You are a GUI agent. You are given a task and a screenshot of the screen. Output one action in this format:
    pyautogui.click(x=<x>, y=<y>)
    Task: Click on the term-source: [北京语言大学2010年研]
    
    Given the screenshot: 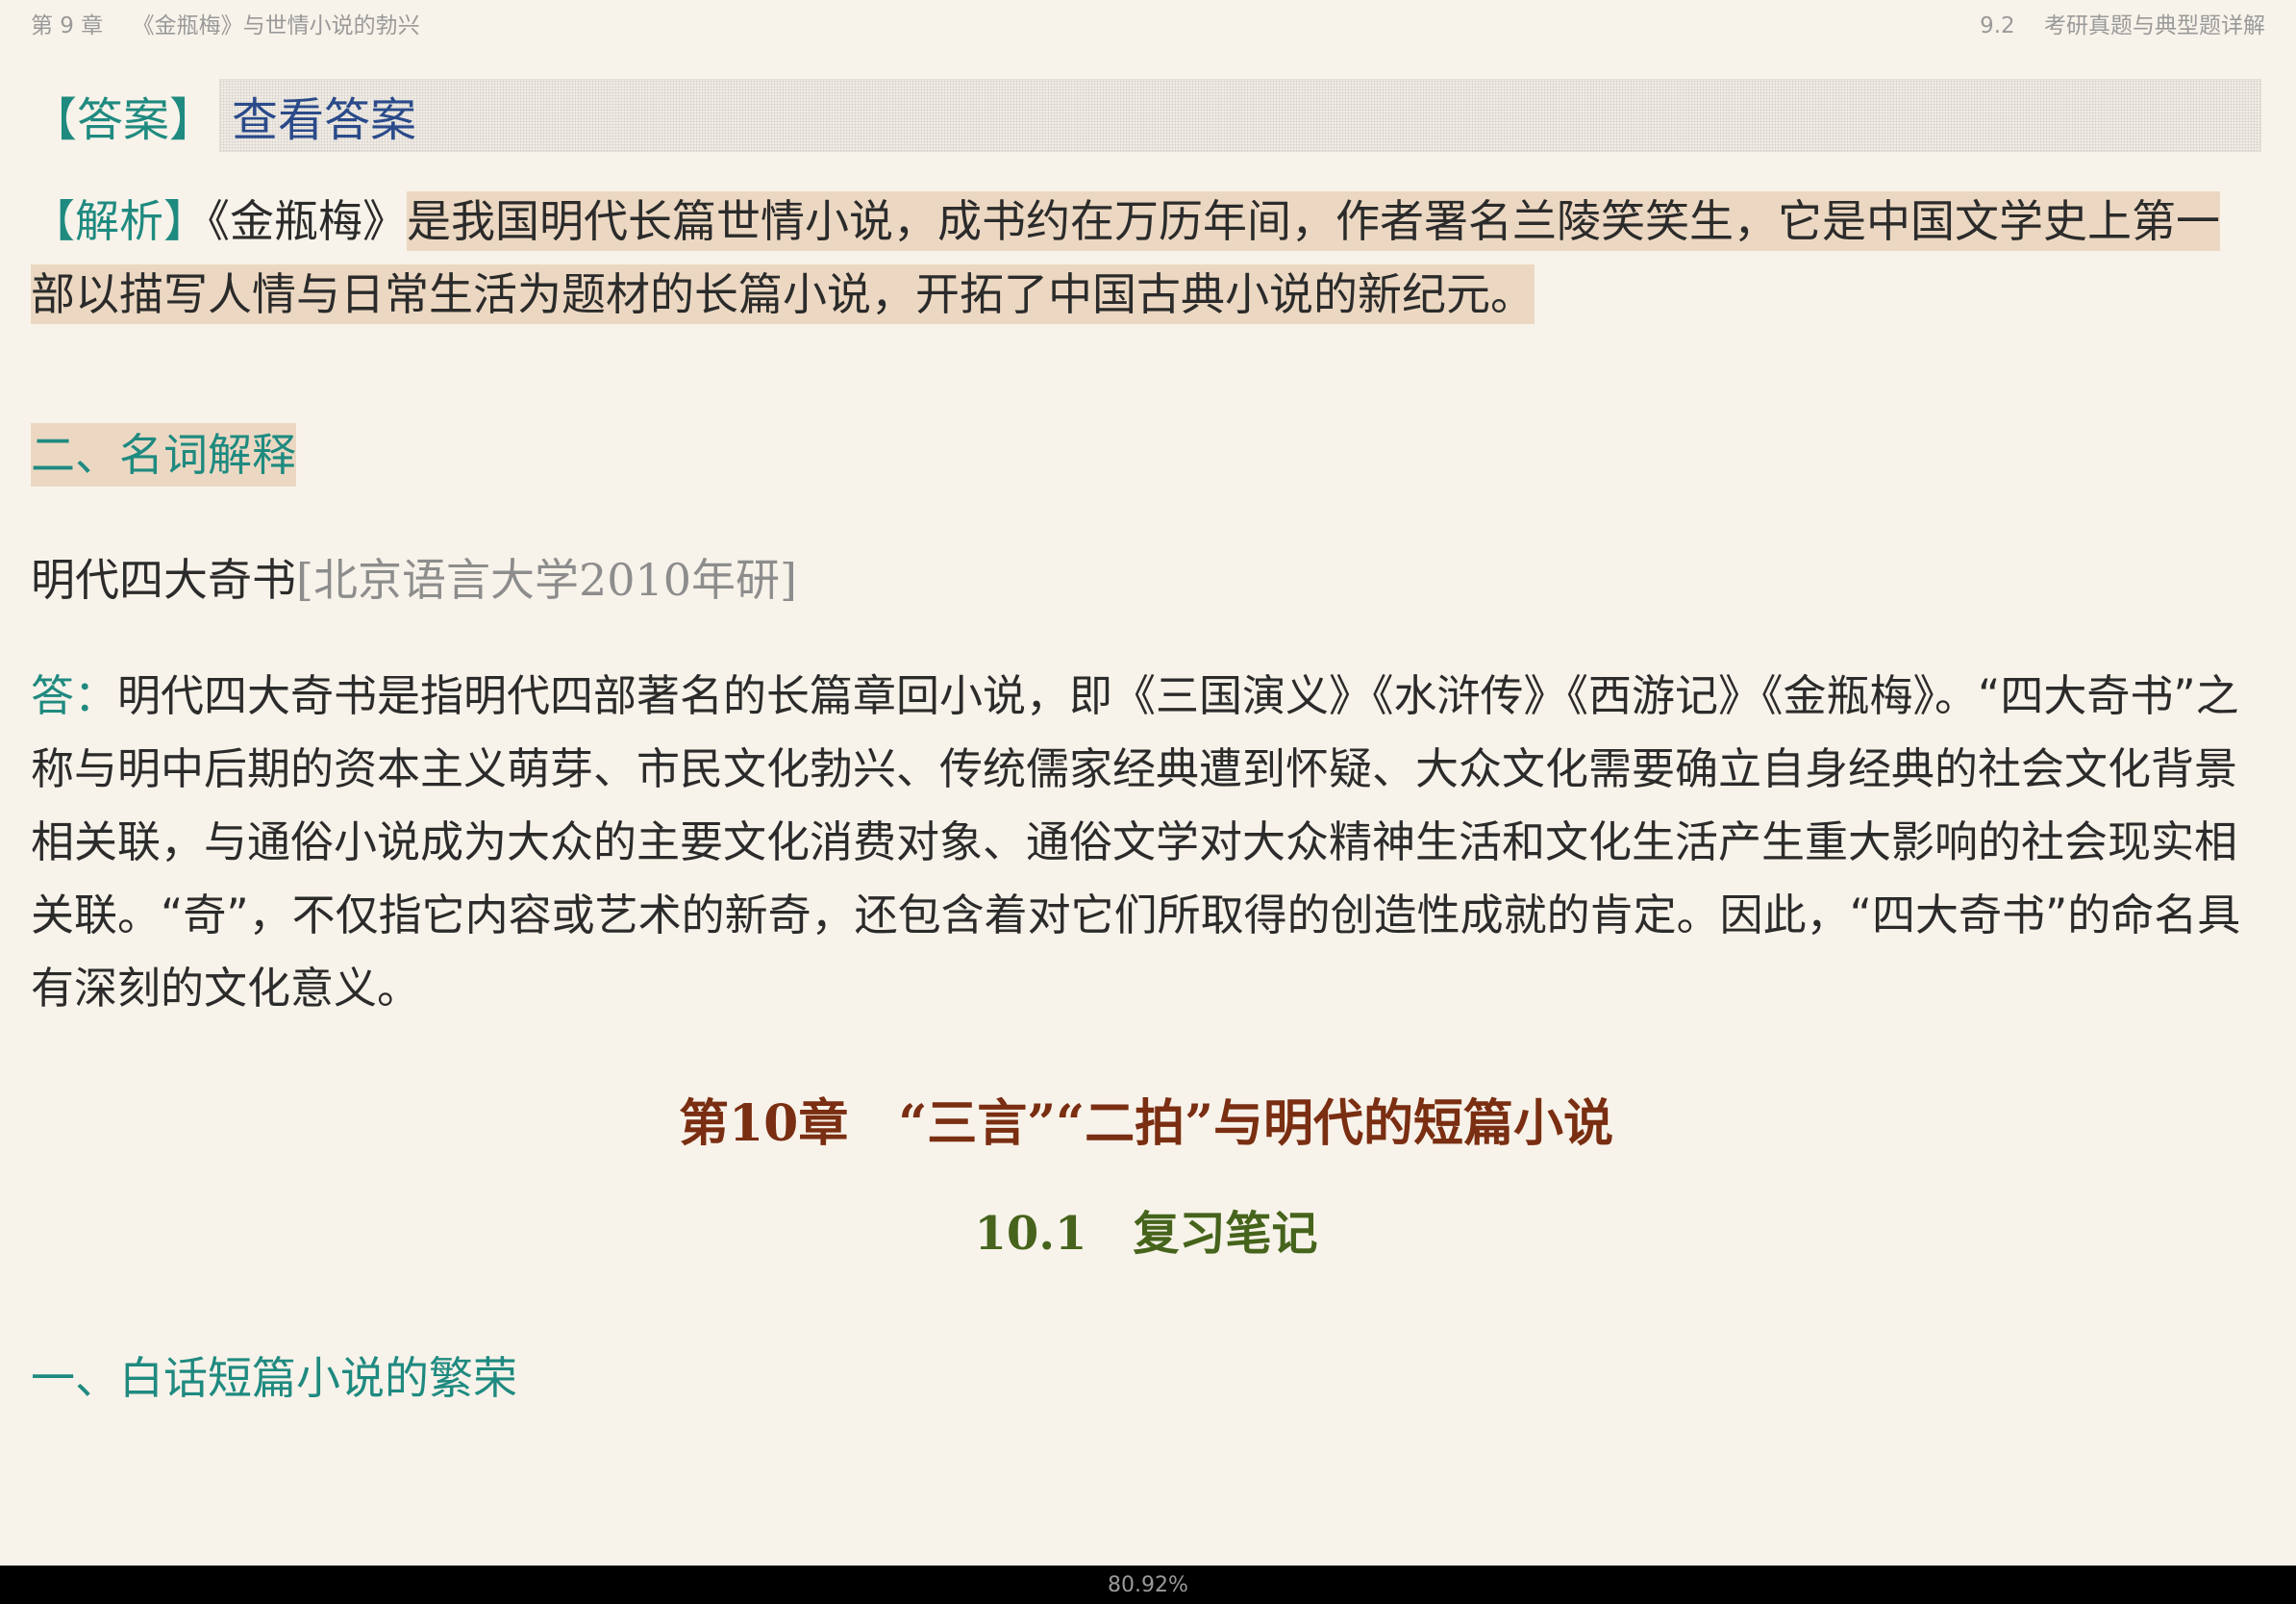 What is the action you would take?
    pyautogui.click(x=546, y=580)
    